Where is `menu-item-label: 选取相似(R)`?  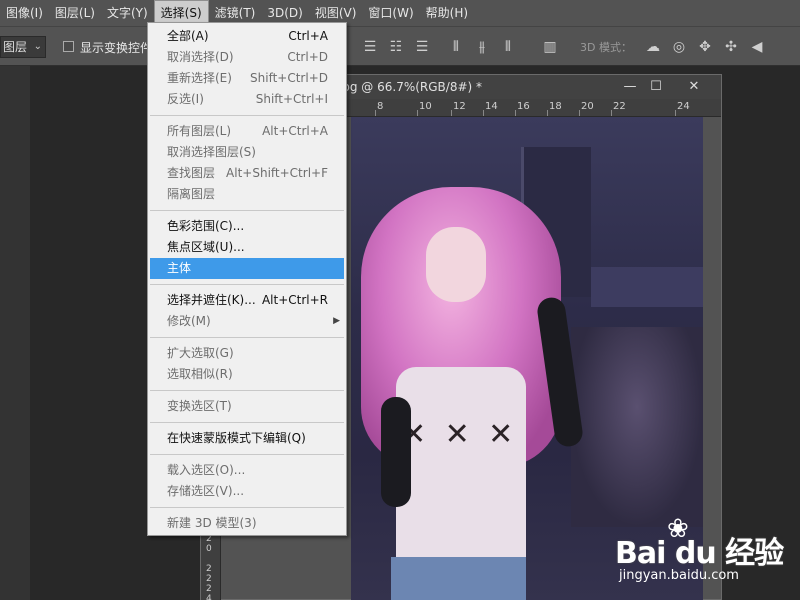
menu-item-label: 选取相似(R) is located at coordinates (200, 374).